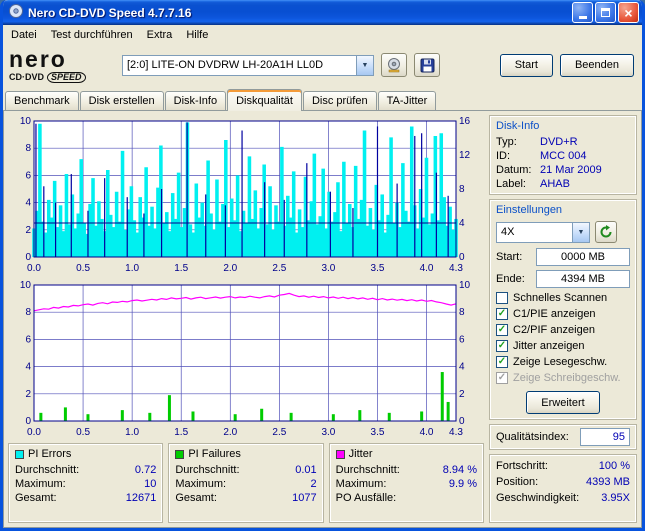  I want to click on disk-id-value: MCC 004, so click(563, 156).